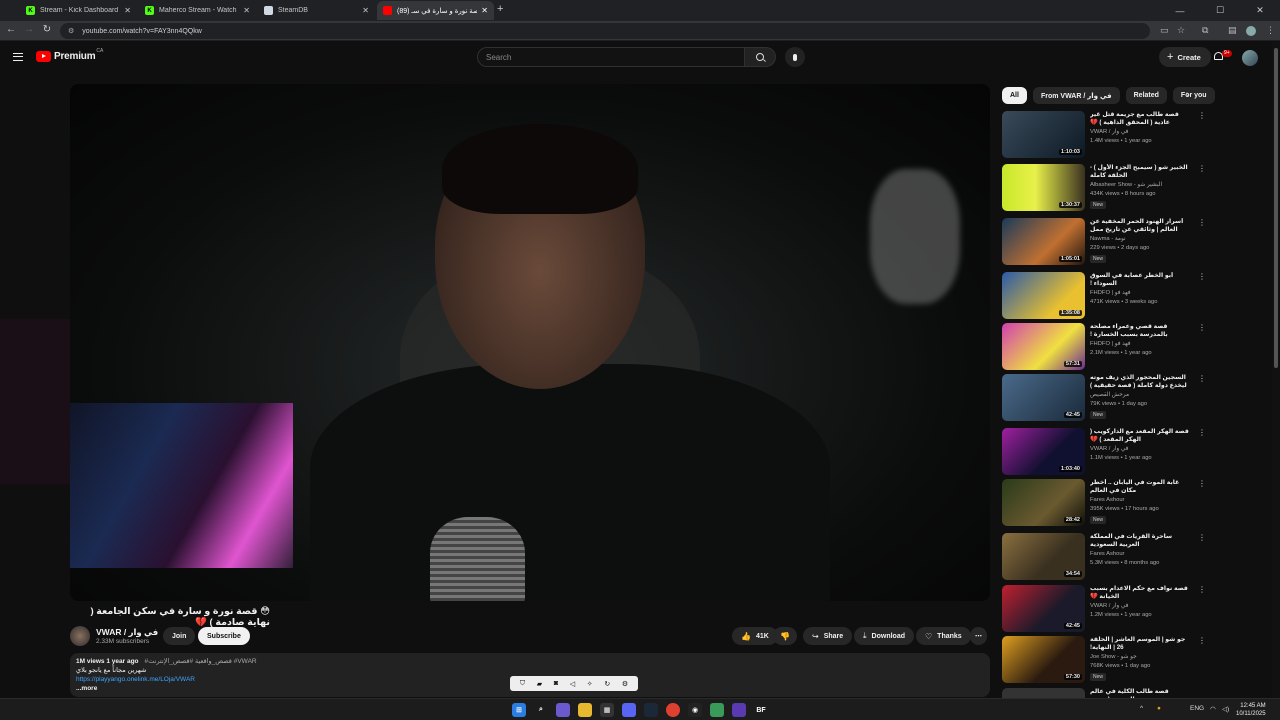 This screenshot has height=720, width=1280. What do you see at coordinates (978, 636) in the screenshot?
I see `more-actions-button: ⋯` at bounding box center [978, 636].